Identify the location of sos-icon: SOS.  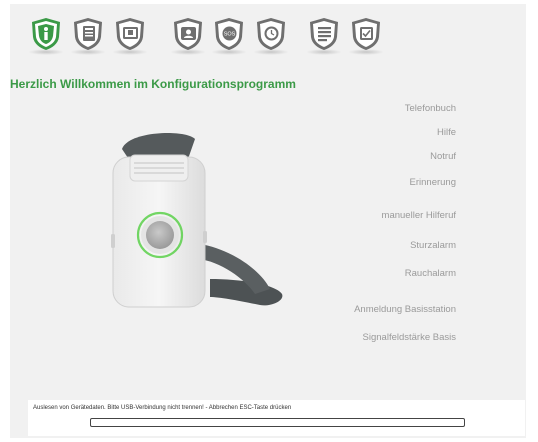
(229, 36).